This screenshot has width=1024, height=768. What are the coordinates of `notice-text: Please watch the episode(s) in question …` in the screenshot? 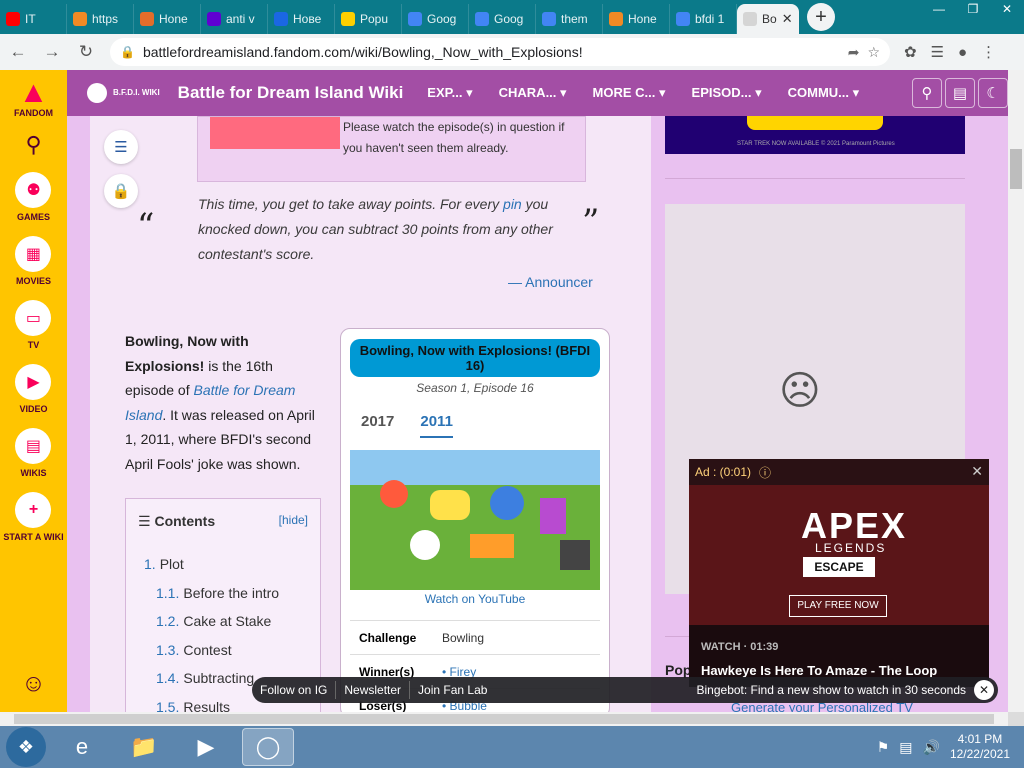 It's located at (454, 137).